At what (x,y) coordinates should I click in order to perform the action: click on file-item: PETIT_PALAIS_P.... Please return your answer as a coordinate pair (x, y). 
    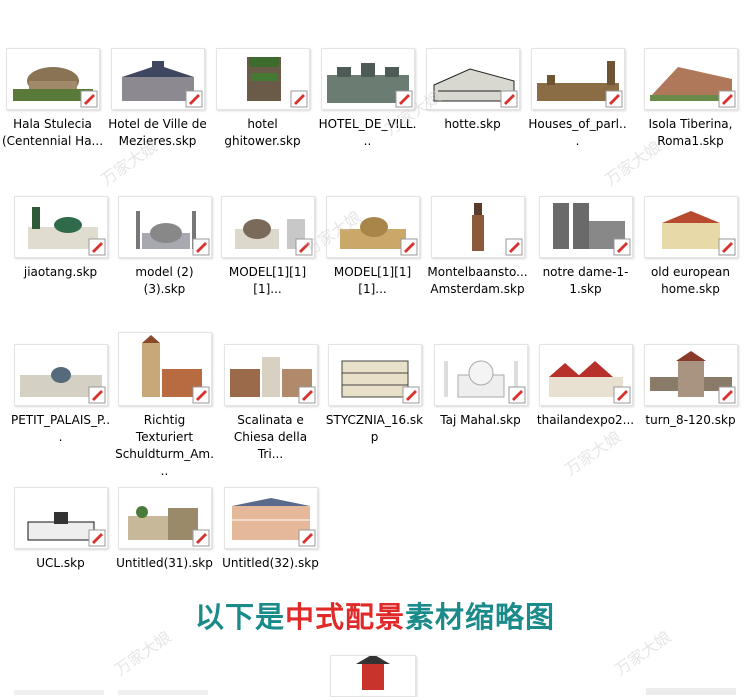
    Looking at the image, I should click on (60, 395).